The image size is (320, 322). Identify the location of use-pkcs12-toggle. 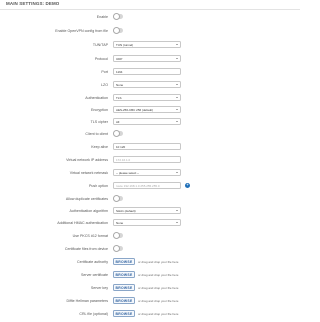
(118, 235).